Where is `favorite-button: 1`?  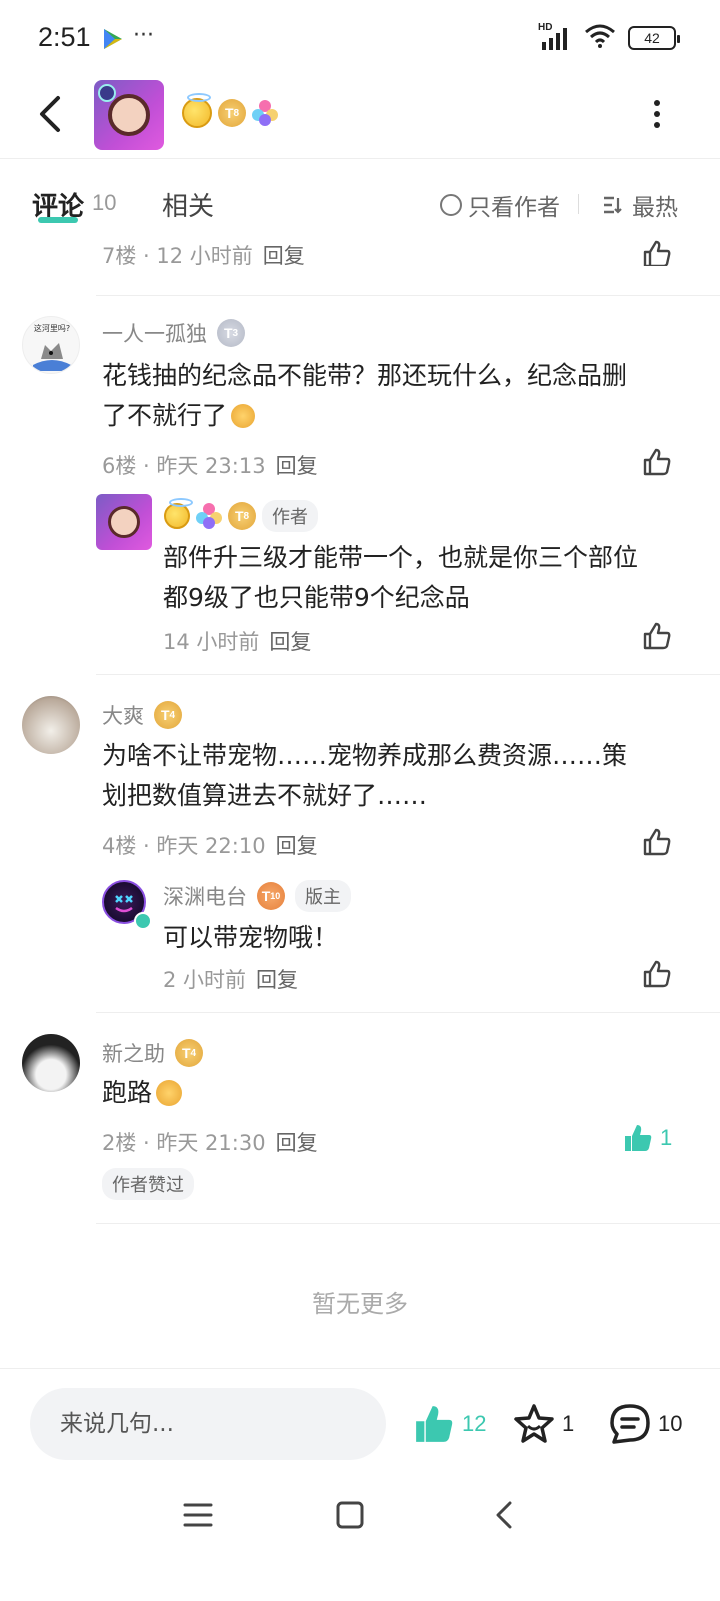 favorite-button: 1 is located at coordinates (543, 1424).